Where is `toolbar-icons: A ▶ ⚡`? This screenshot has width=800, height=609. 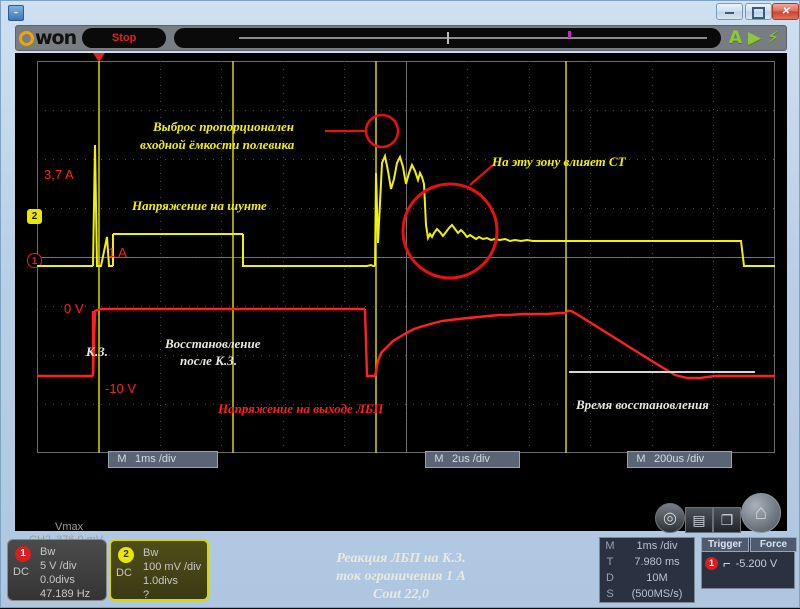 toolbar-icons: A ▶ ⚡ is located at coordinates (754, 38).